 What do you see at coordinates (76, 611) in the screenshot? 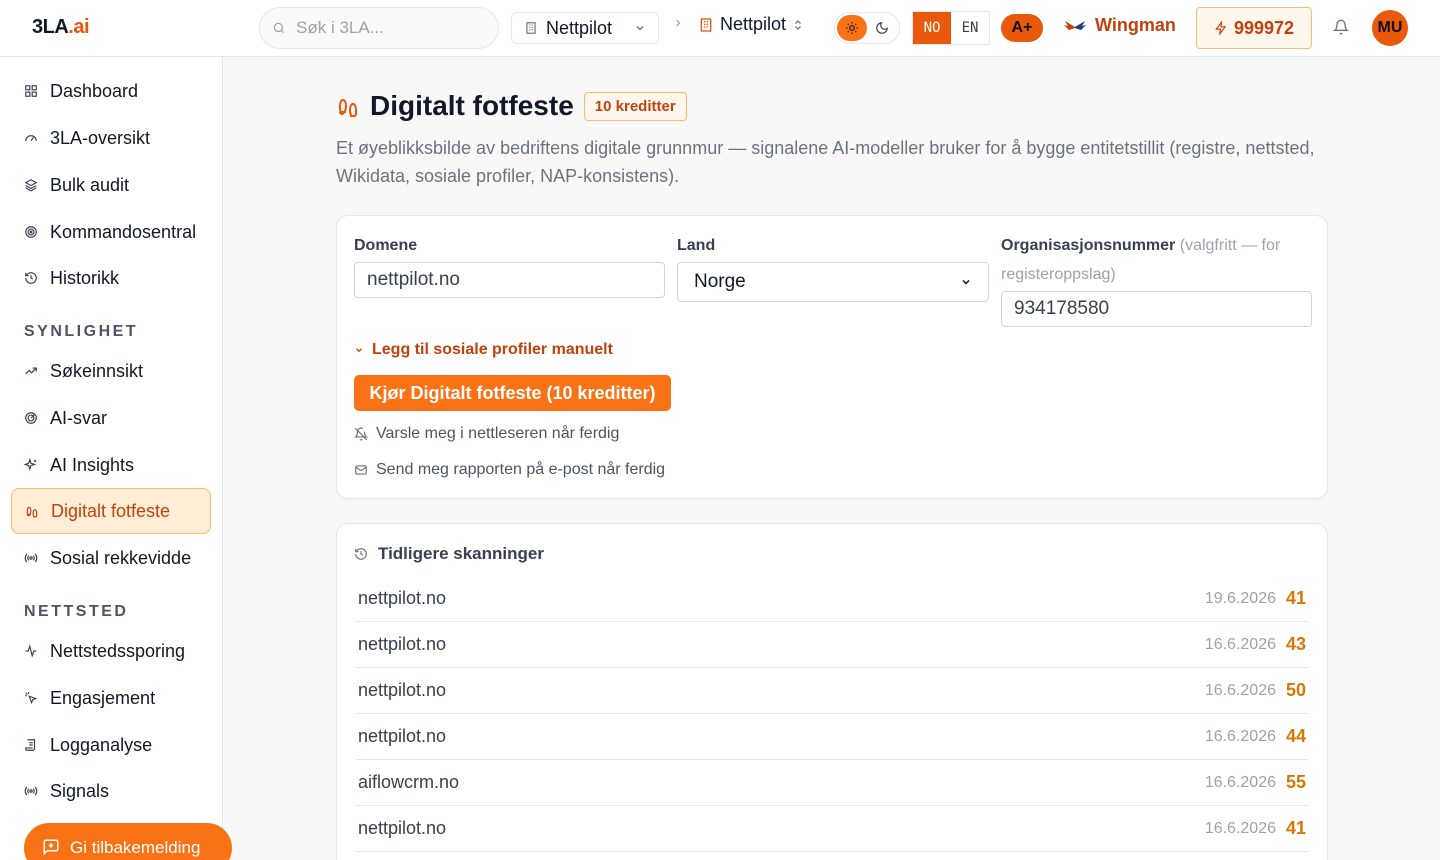
I see `section-heading-nettsted: NETTSTED` at bounding box center [76, 611].